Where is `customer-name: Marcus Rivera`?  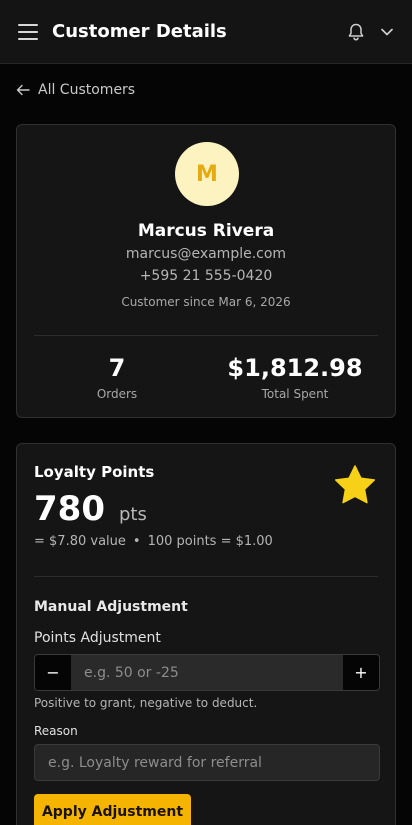 customer-name: Marcus Rivera is located at coordinates (206, 231).